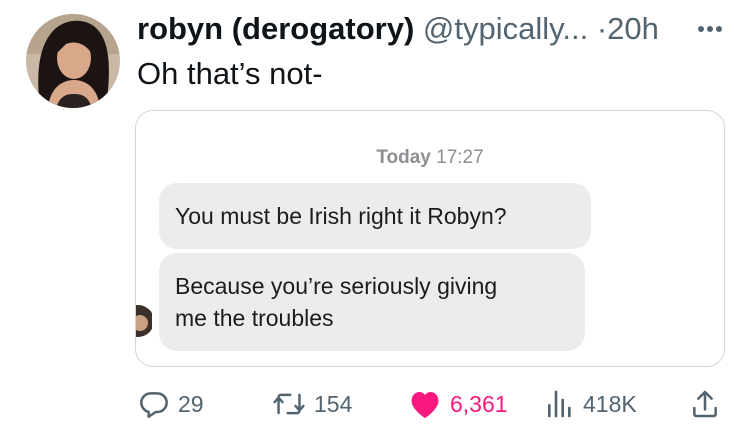  Describe the element at coordinates (559, 404) in the screenshot. I see `views-icon` at that location.